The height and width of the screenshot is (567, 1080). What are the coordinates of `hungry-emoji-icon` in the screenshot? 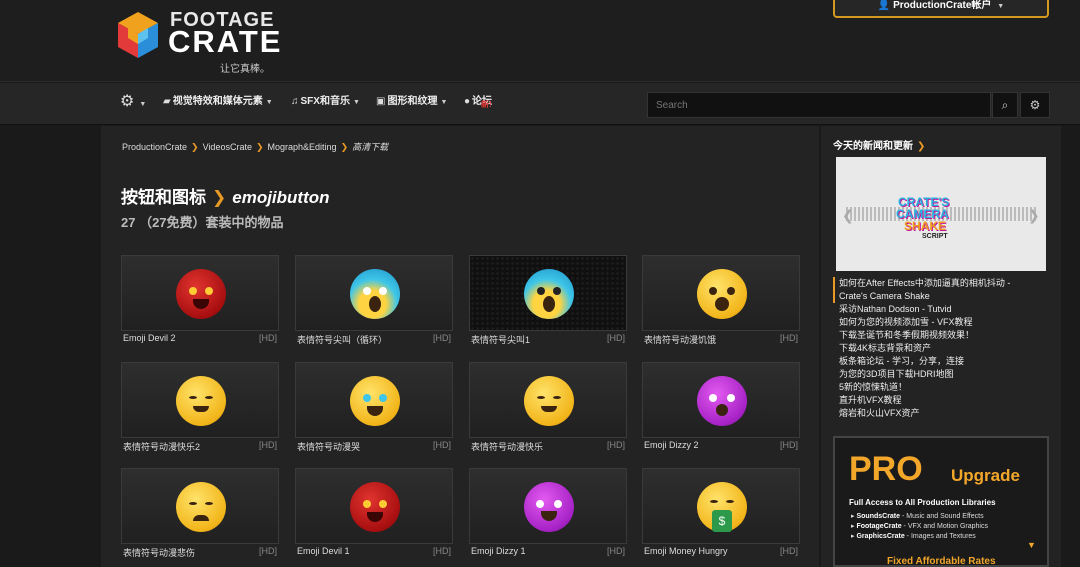 It's located at (722, 294).